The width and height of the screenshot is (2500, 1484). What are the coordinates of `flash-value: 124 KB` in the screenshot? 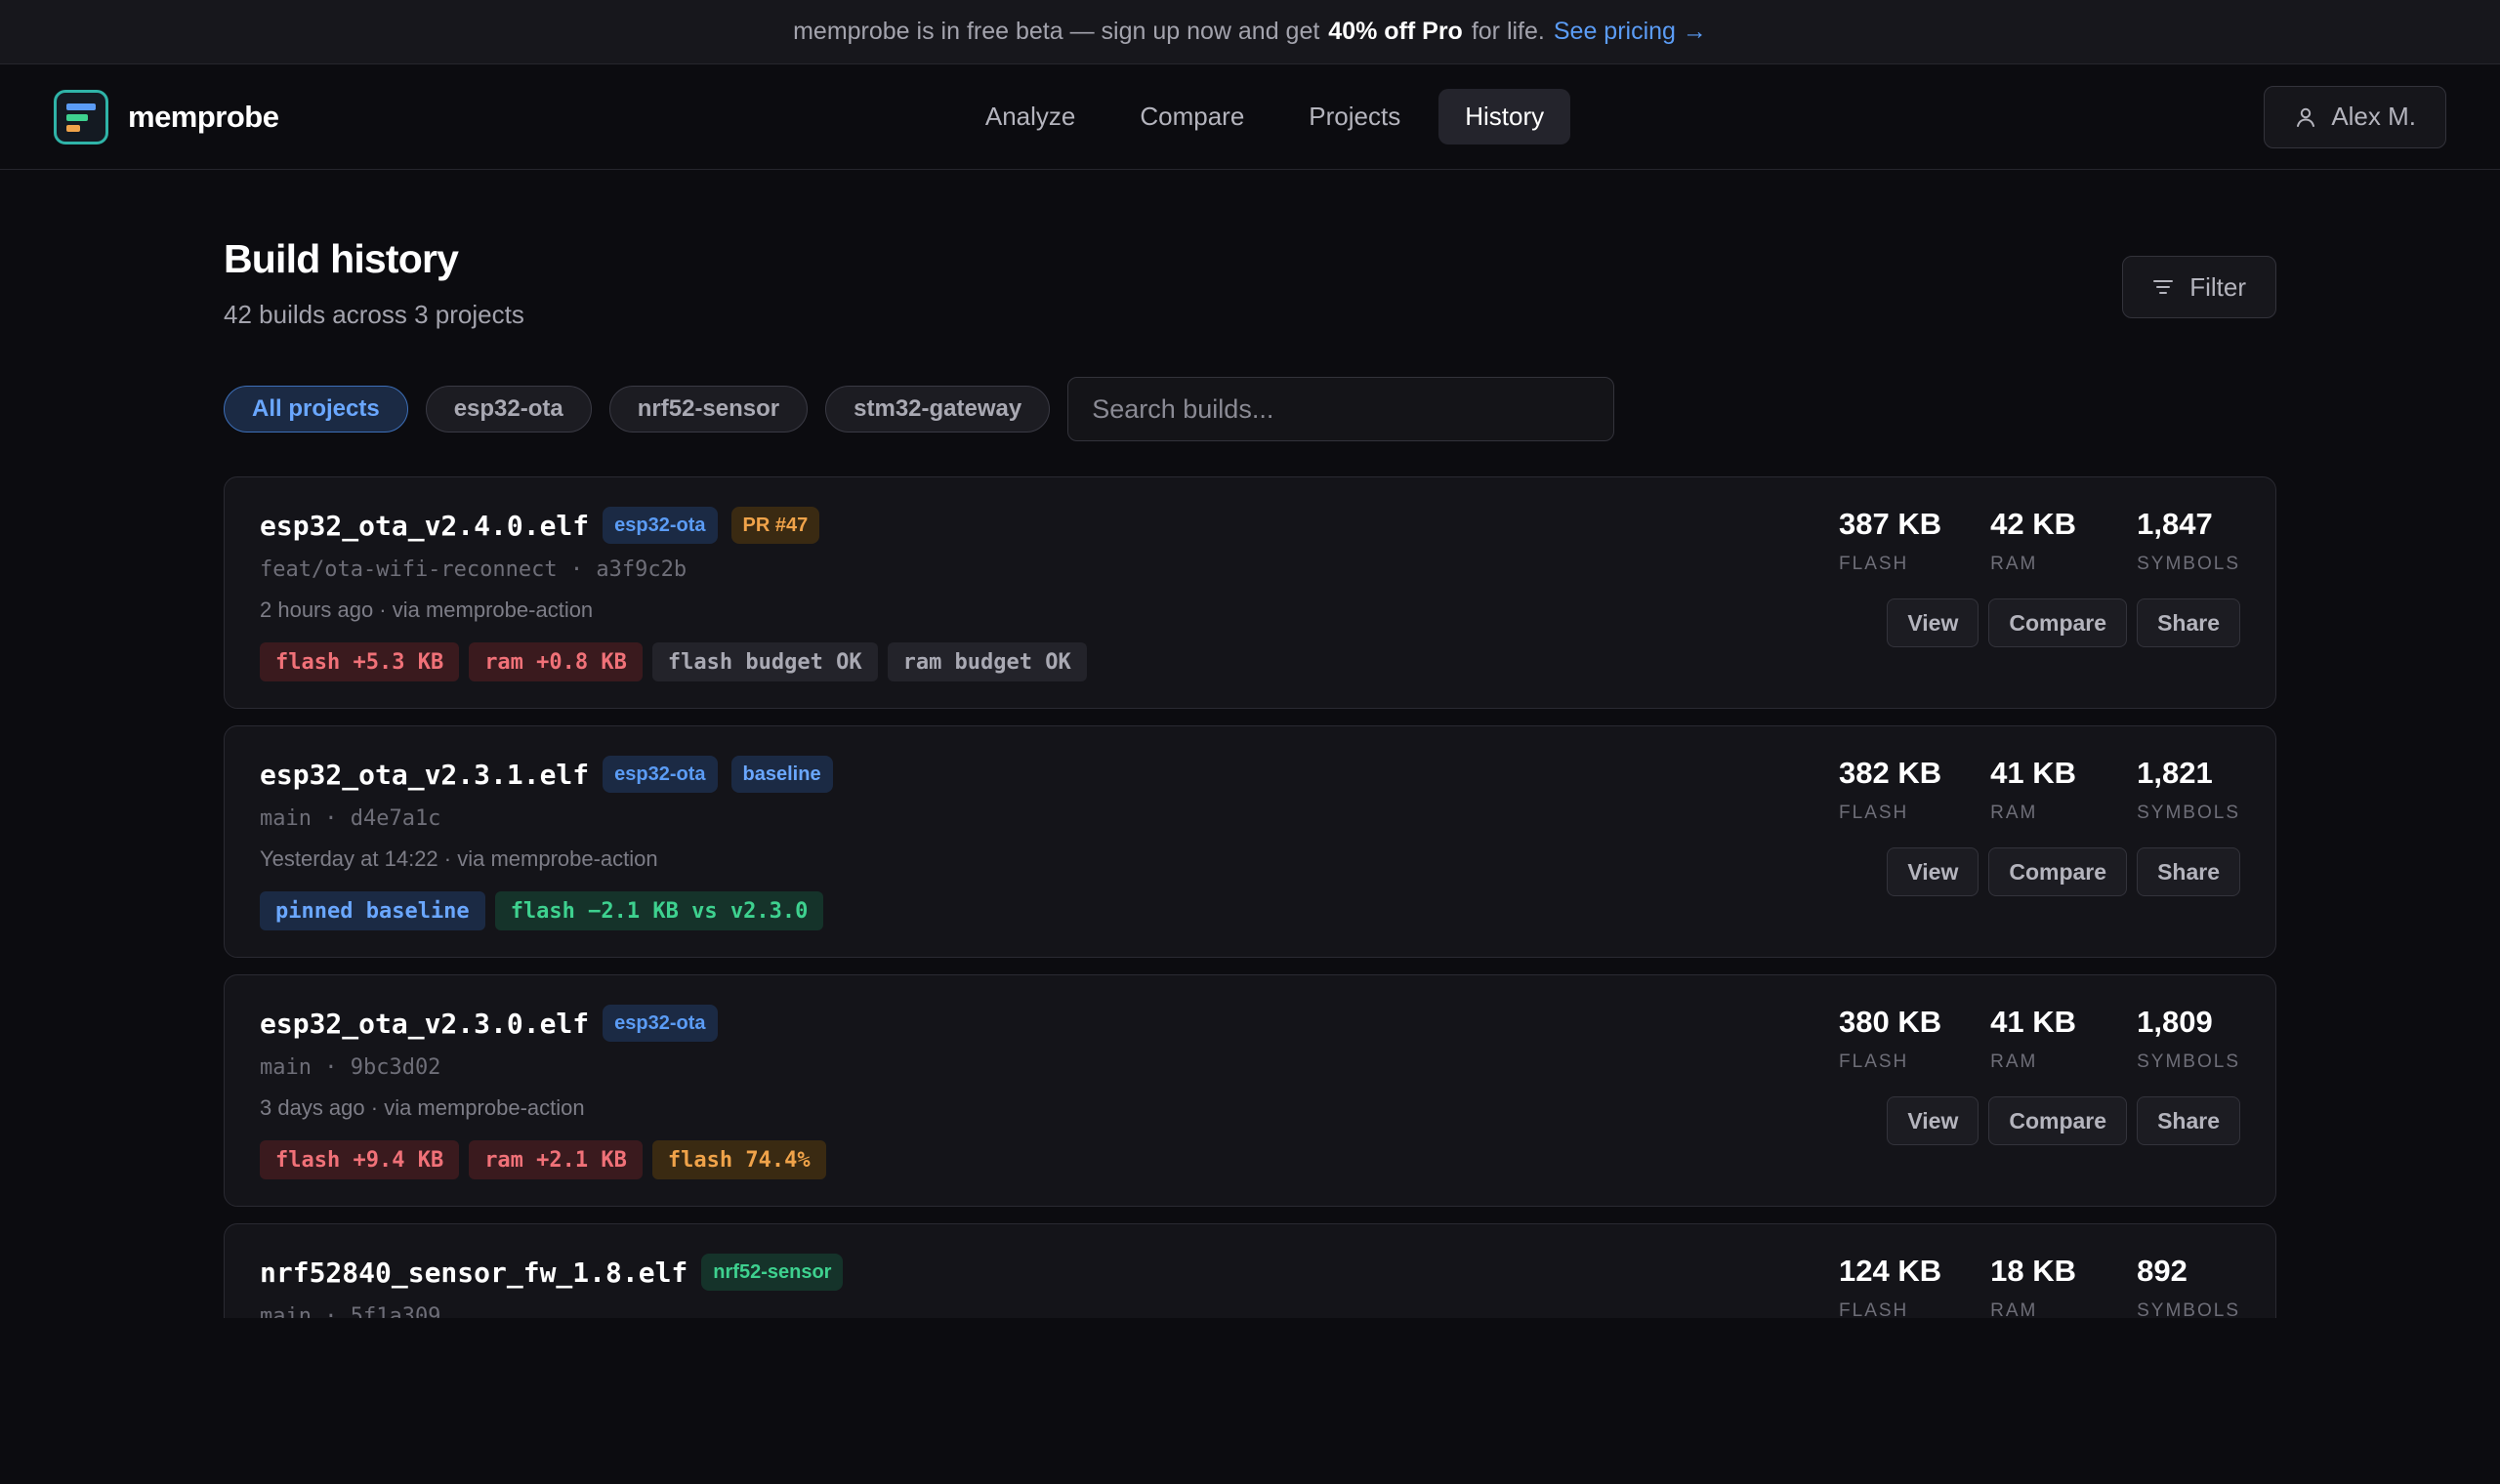 It's located at (1890, 1271).